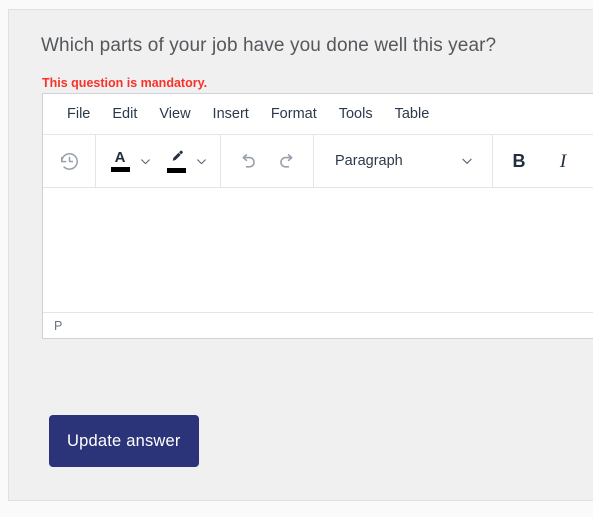 The width and height of the screenshot is (593, 517). What do you see at coordinates (158, 161) in the screenshot?
I see `toolbar-group-colors: A` at bounding box center [158, 161].